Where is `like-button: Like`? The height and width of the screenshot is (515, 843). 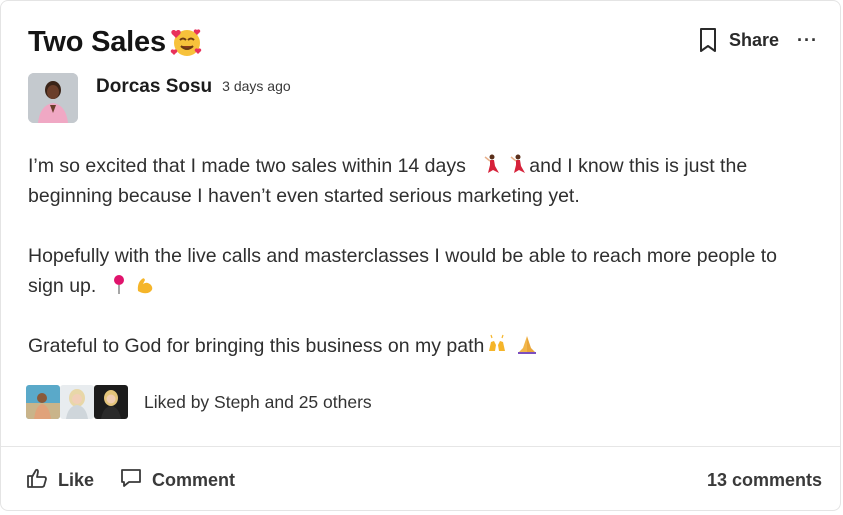
like-button: Like is located at coordinates (60, 480).